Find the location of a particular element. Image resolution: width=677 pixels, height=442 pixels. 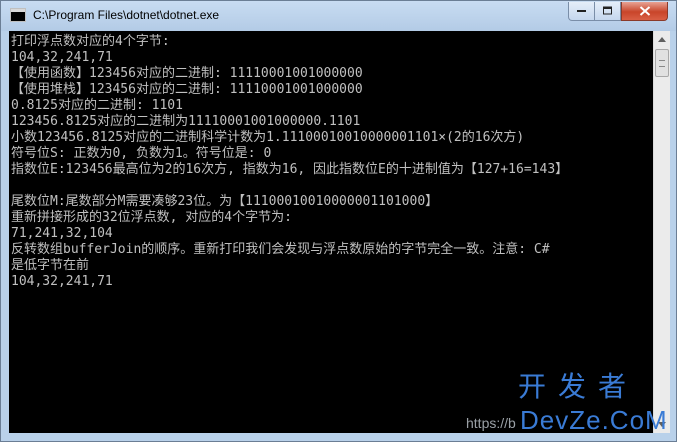

console-line: 【使用函数】123456对应的二进制: 11110001001000000 is located at coordinates (187, 73).